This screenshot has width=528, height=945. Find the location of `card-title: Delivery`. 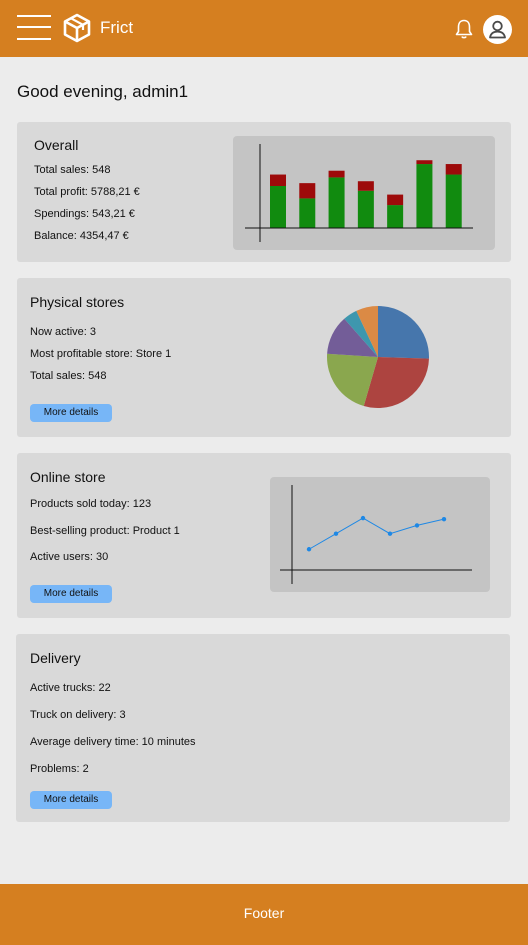

card-title: Delivery is located at coordinates (55, 658).